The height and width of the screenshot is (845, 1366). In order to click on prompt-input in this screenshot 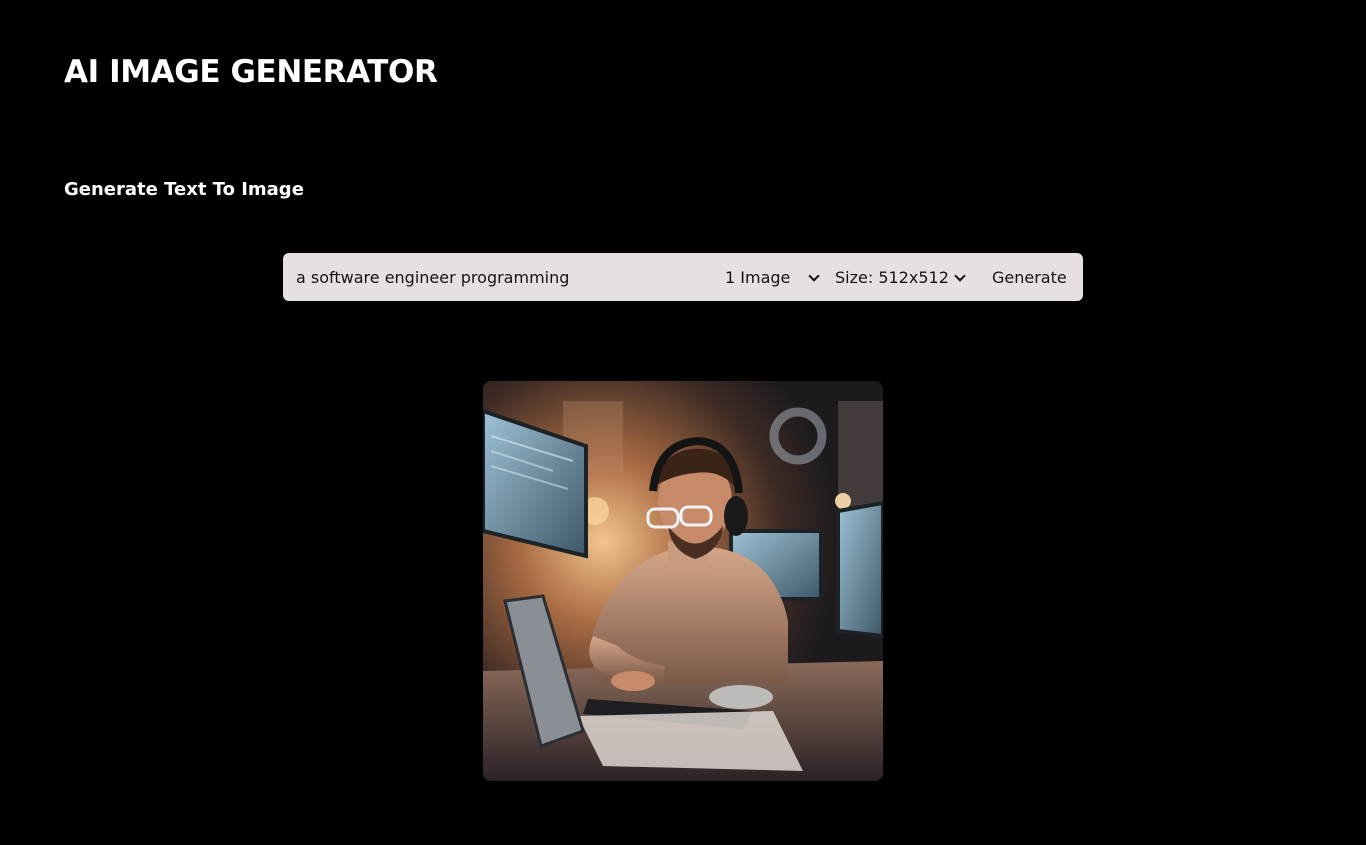, I will do `click(493, 277)`.